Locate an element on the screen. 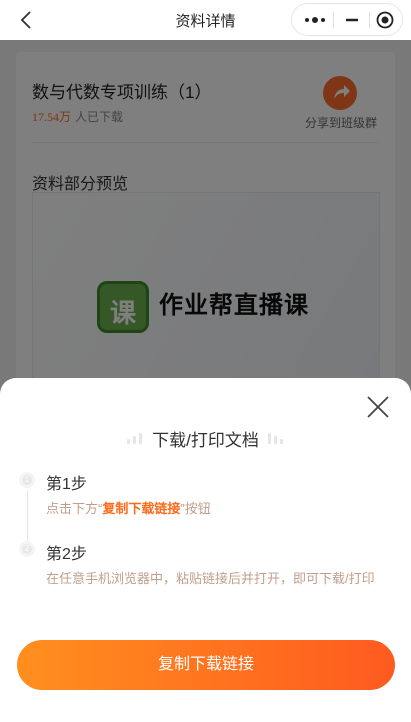 Image resolution: width=411 pixels, height=722 pixels. minimize-icon is located at coordinates (352, 20).